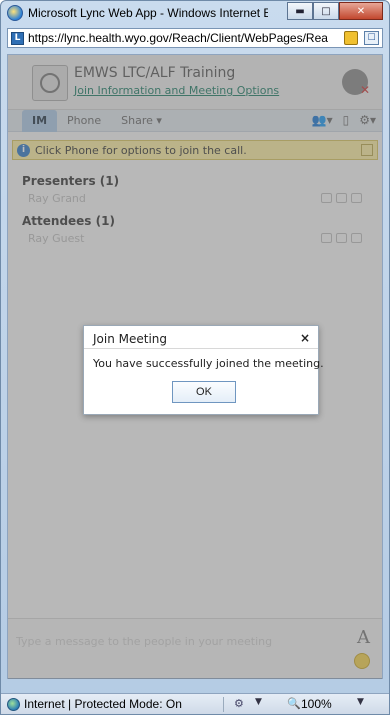 The height and width of the screenshot is (715, 390). What do you see at coordinates (239, 703) in the screenshot?
I see `protected-mode-icon: ⚙` at bounding box center [239, 703].